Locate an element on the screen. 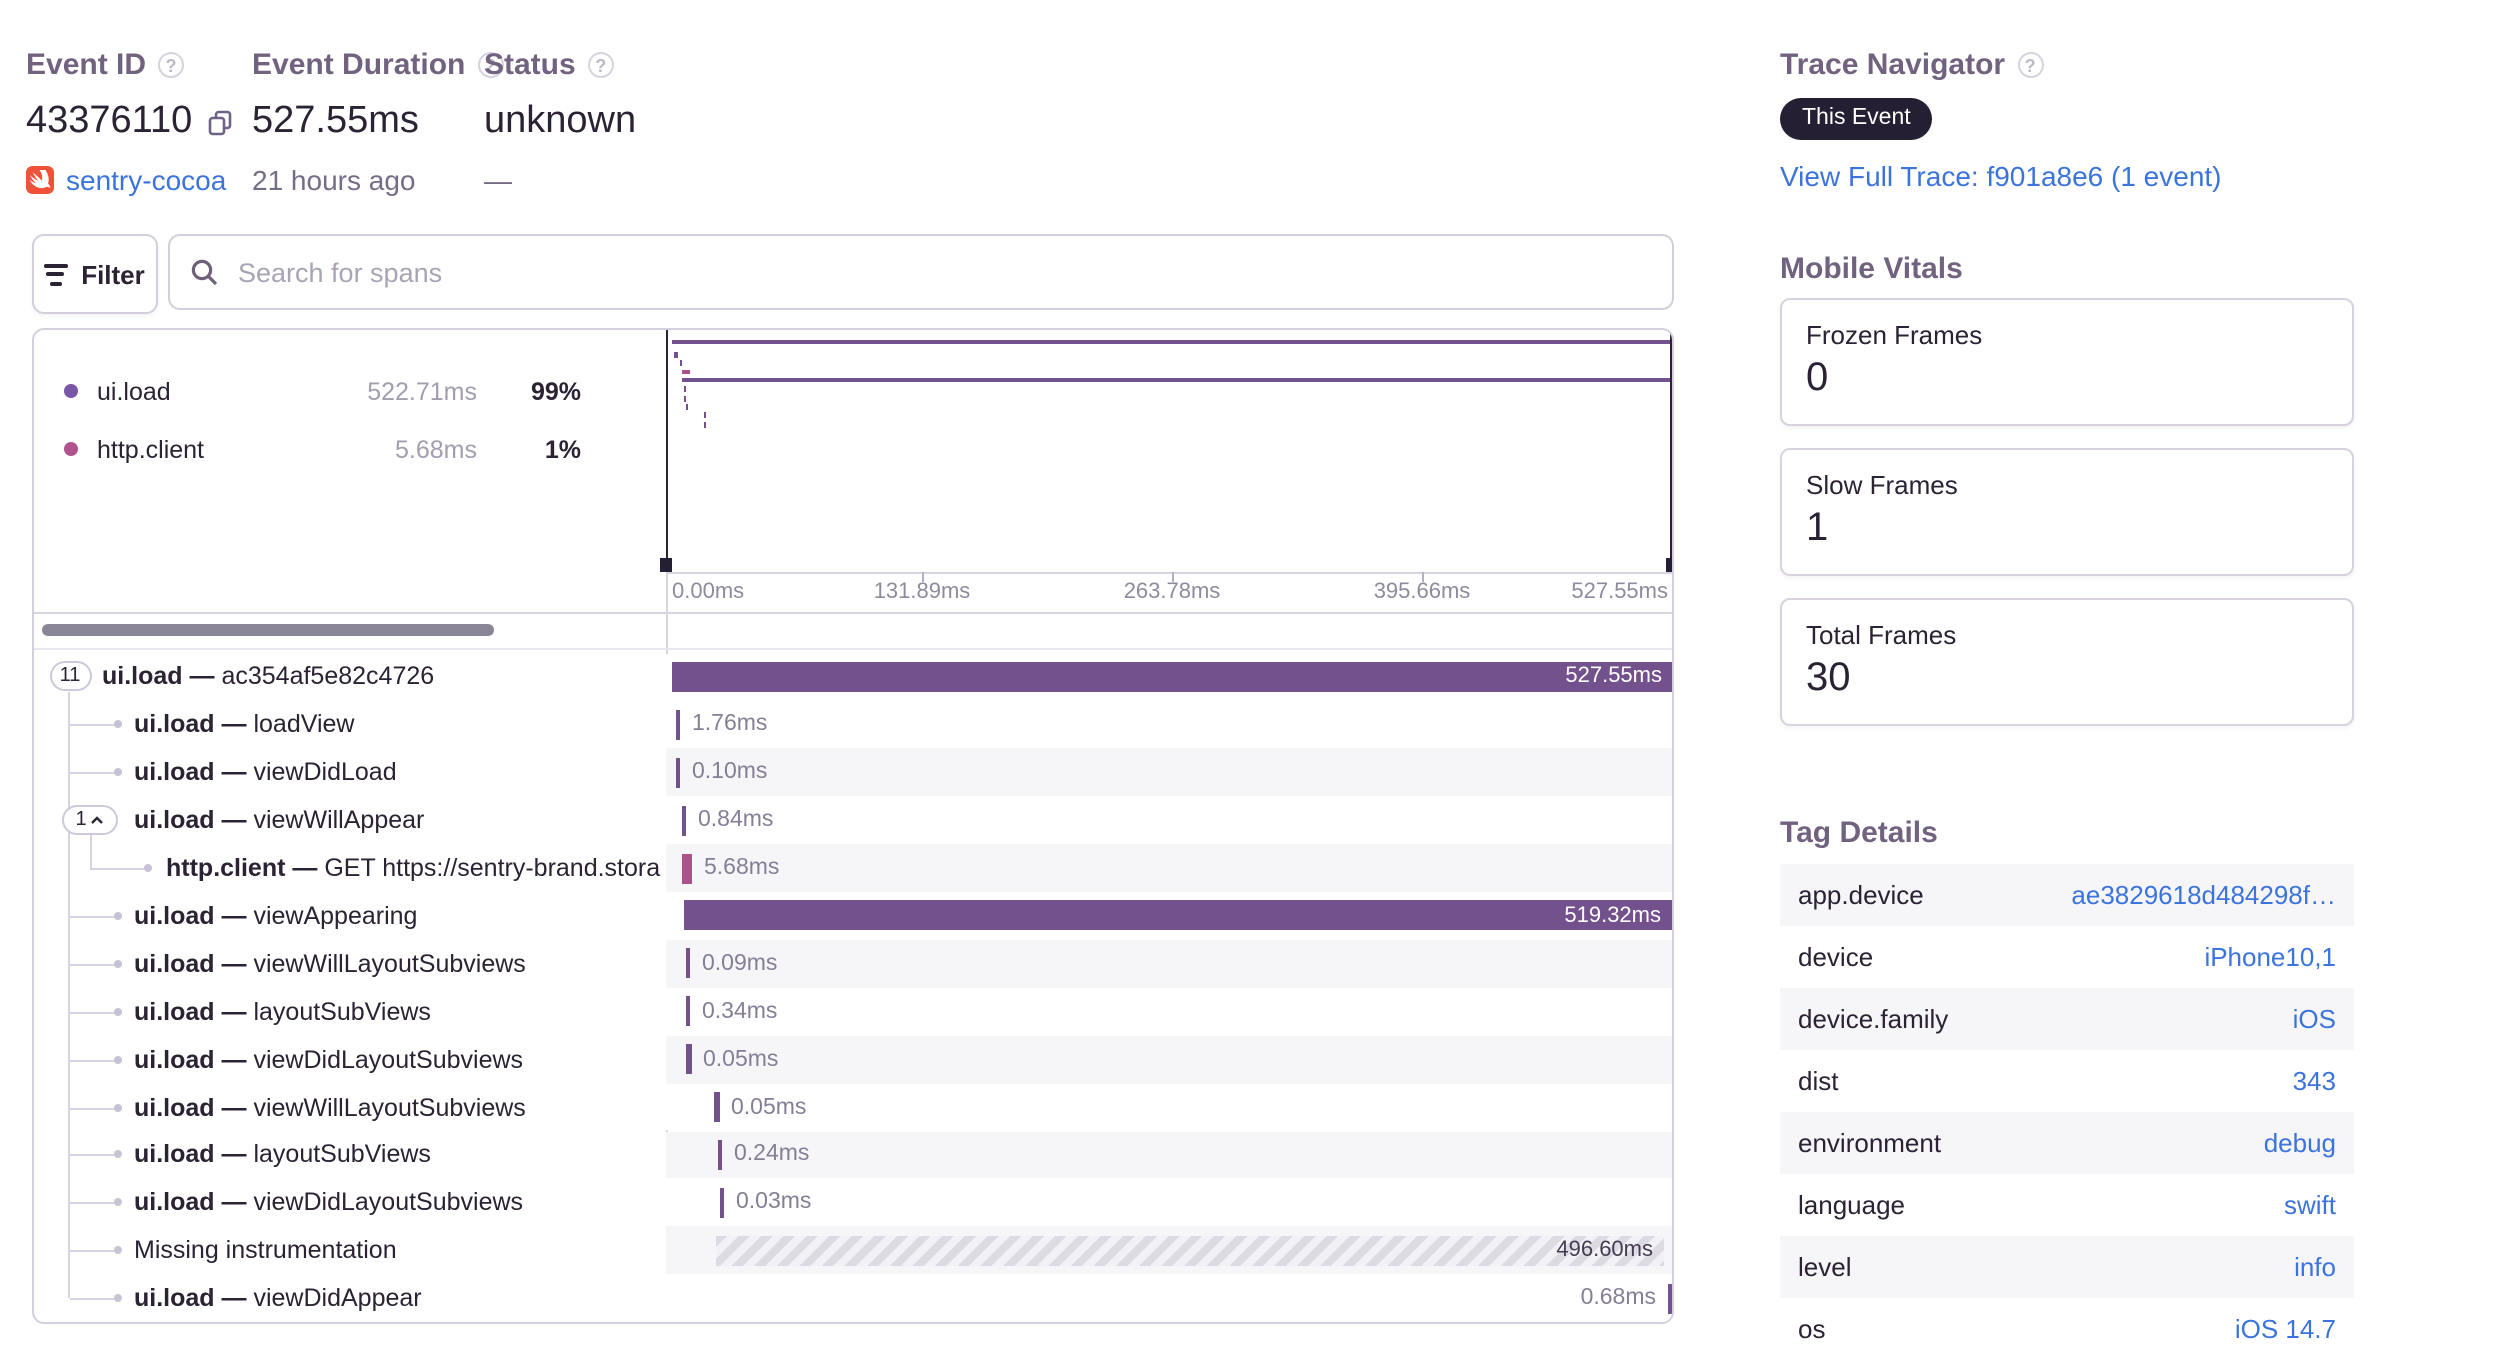  event-duration-section: Event Duration ? 527.55ms 21 hours ago is located at coordinates (378, 122).